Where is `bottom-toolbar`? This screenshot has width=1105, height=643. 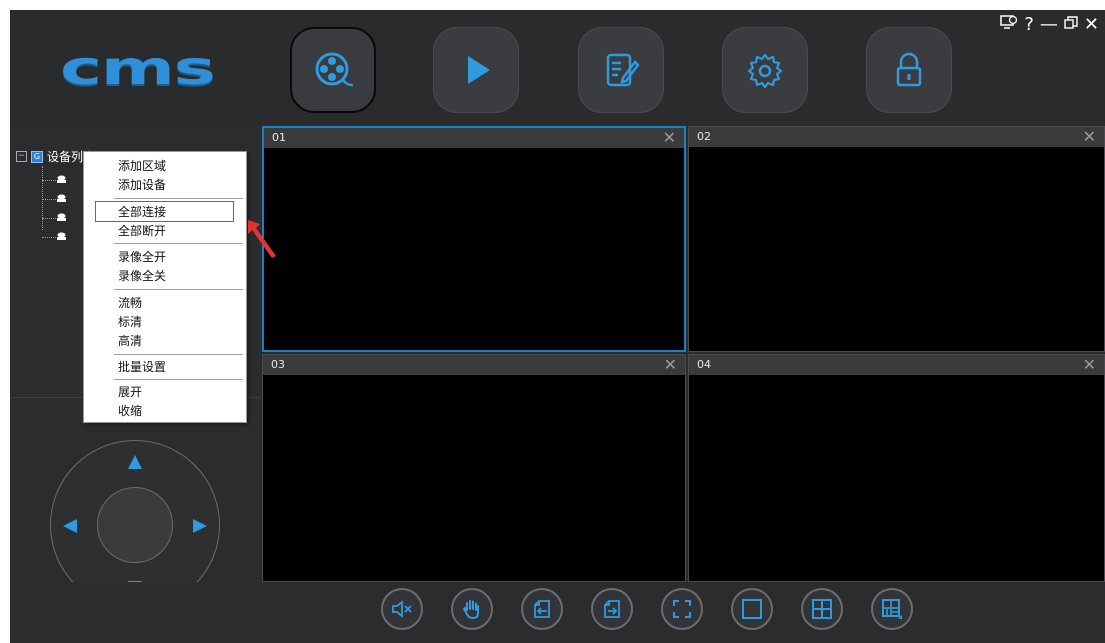
bottom-toolbar is located at coordinates (557, 612).